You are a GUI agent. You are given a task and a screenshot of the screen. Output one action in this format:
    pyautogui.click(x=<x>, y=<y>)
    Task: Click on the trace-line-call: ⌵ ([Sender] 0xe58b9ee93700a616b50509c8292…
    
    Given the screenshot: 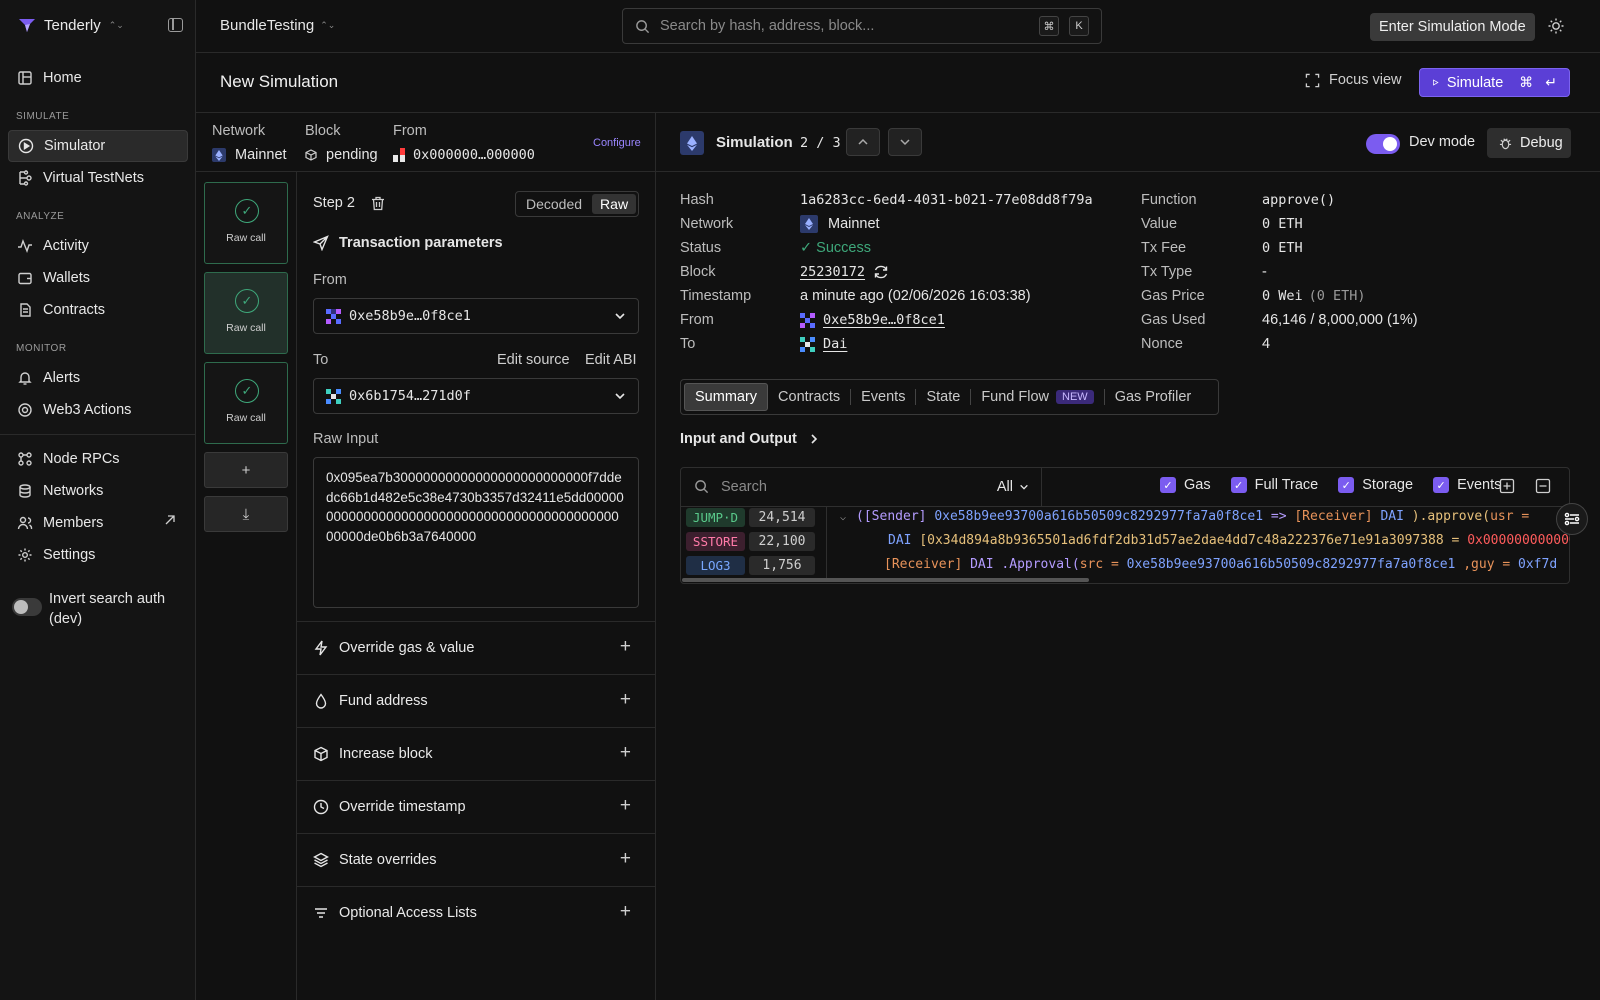 What is the action you would take?
    pyautogui.click(x=1205, y=516)
    